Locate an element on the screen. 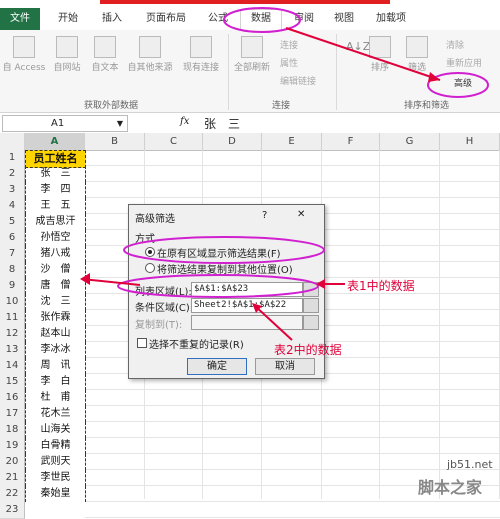 The height and width of the screenshot is (519, 500). arrow-to-criteria-field is located at coordinates (273, 322).